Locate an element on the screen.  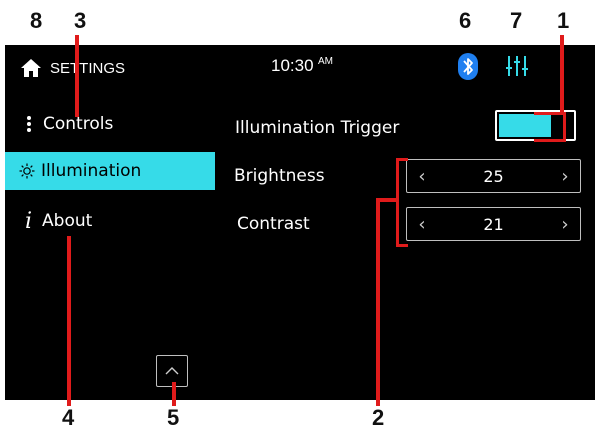
info-icon: i is located at coordinates (29, 221).